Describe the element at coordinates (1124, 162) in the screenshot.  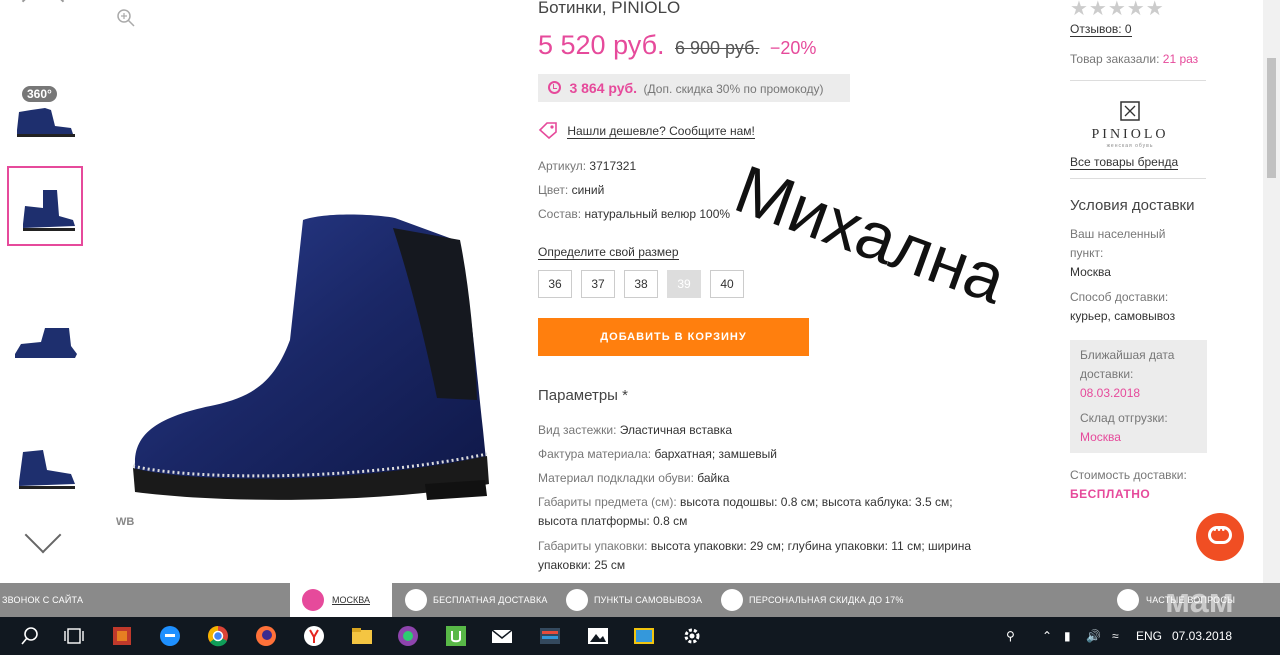
I see `all-brand-products-link: Все товары бренда` at that location.